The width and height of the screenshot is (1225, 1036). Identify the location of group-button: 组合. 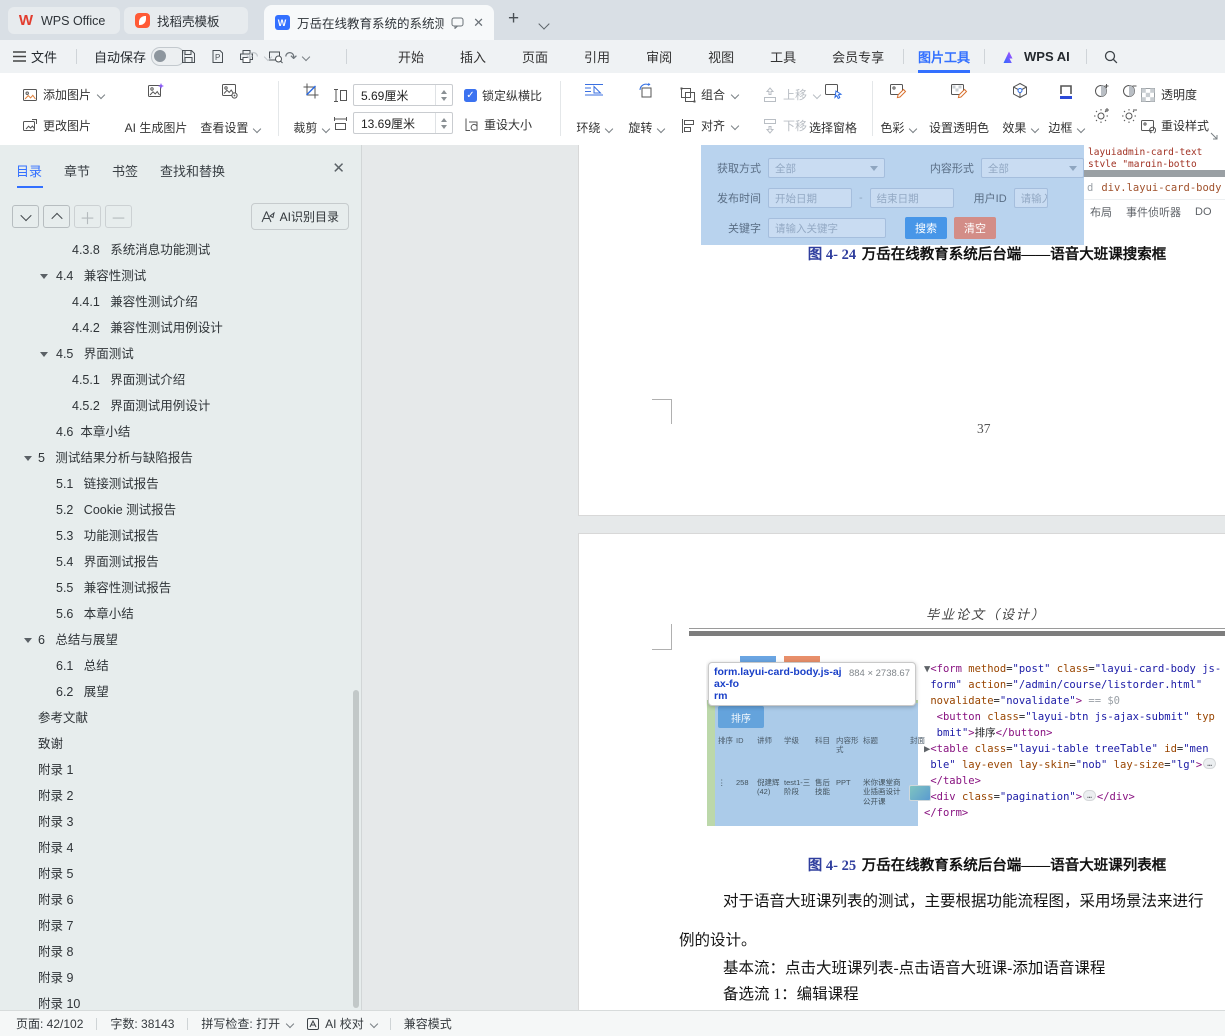
(710, 94).